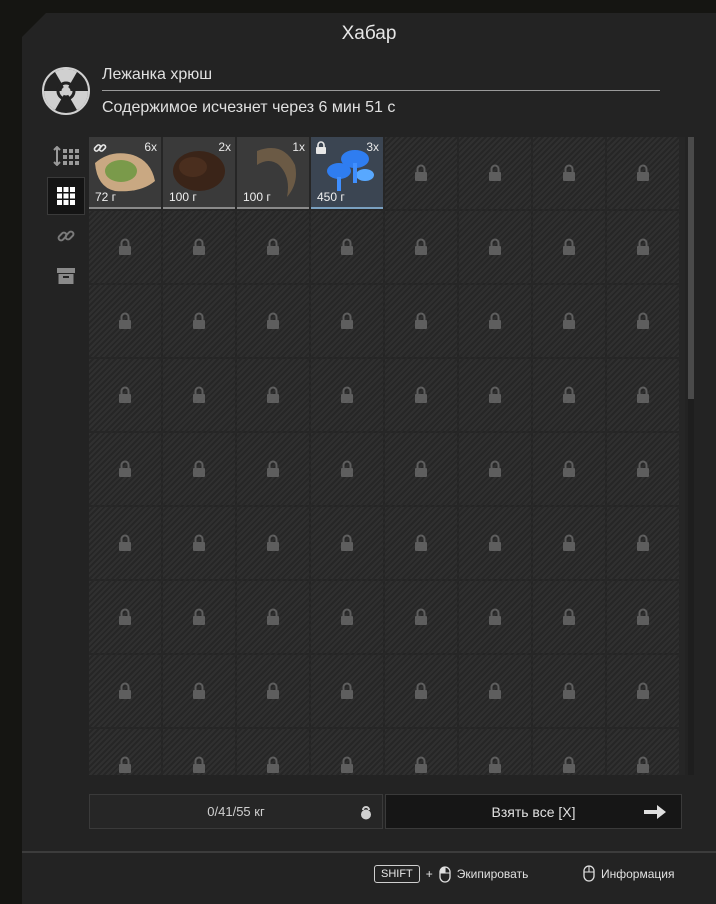  Describe the element at coordinates (150, 147) in the screenshot. I see `item-quantity: 6x` at that location.